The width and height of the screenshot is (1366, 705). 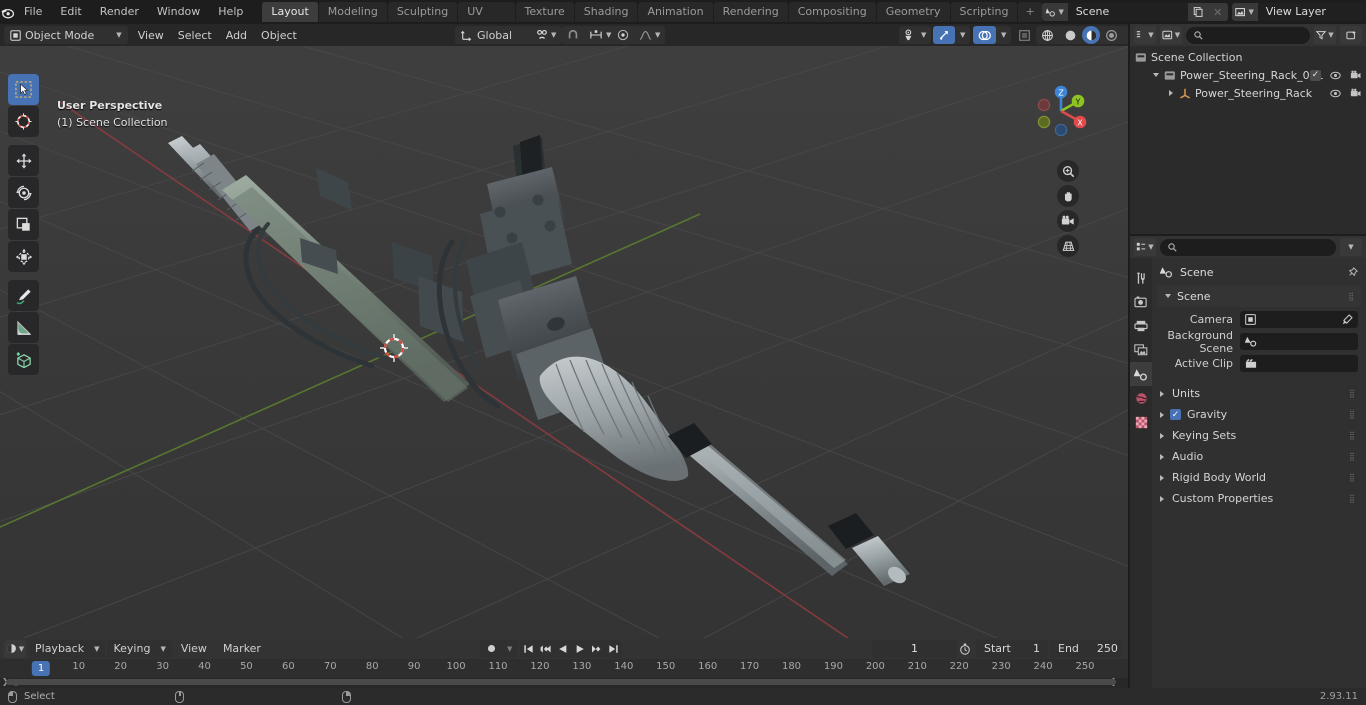 What do you see at coordinates (750, 12) in the screenshot?
I see `workspace-tab-rendering: Rendering` at bounding box center [750, 12].